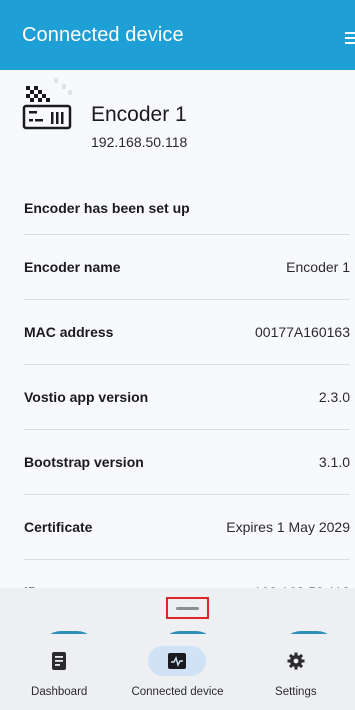 The width and height of the screenshot is (355, 710). Describe the element at coordinates (139, 114) in the screenshot. I see `device-name: Encoder 1` at that location.